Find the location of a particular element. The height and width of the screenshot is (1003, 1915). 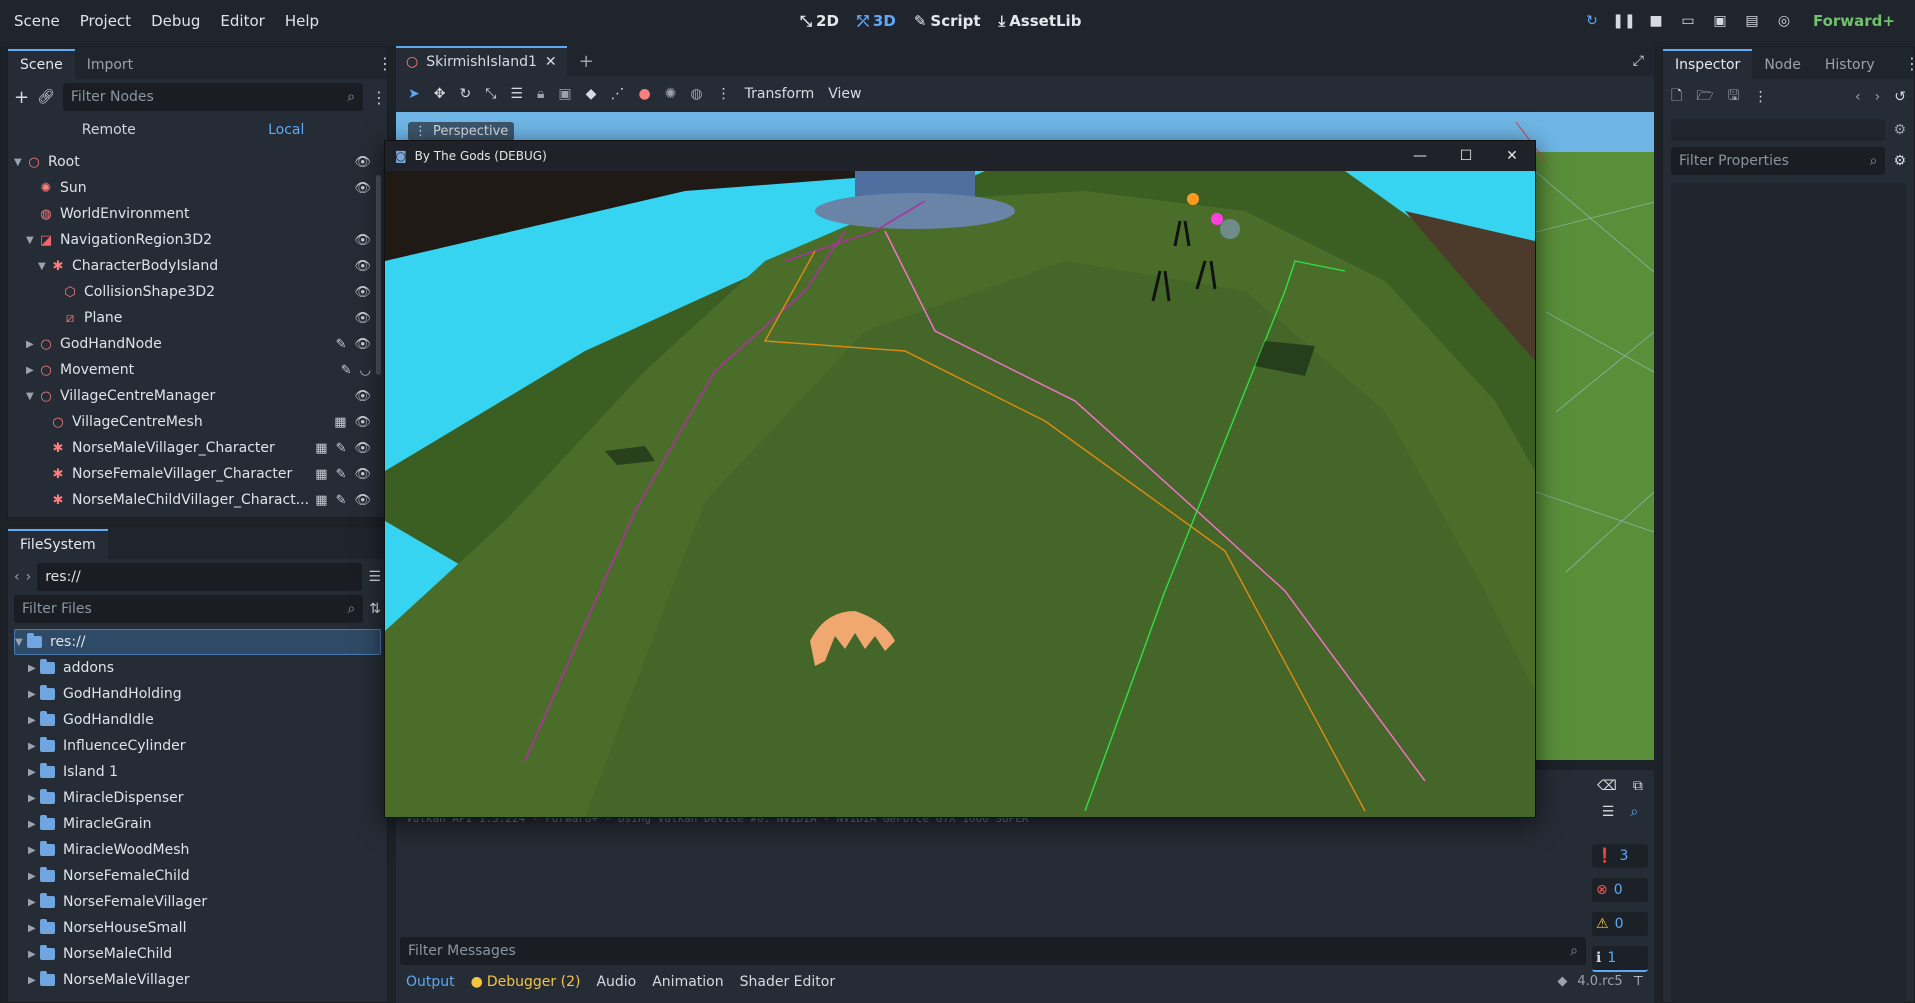

warning-counter: ⚠ 0 is located at coordinates (1620, 924).